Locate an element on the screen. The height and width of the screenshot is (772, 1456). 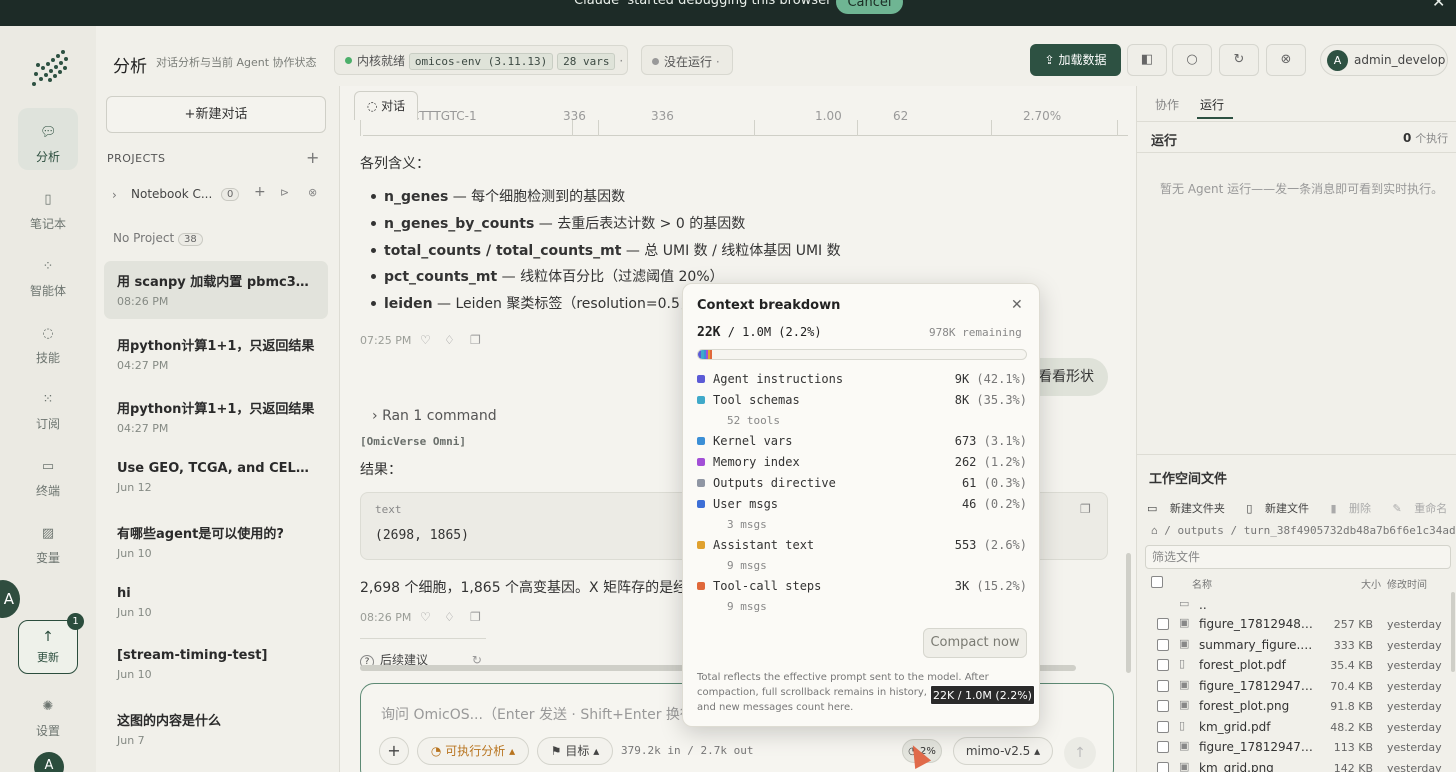
model-select: mimo-v2.5 ▴ is located at coordinates (1003, 751).